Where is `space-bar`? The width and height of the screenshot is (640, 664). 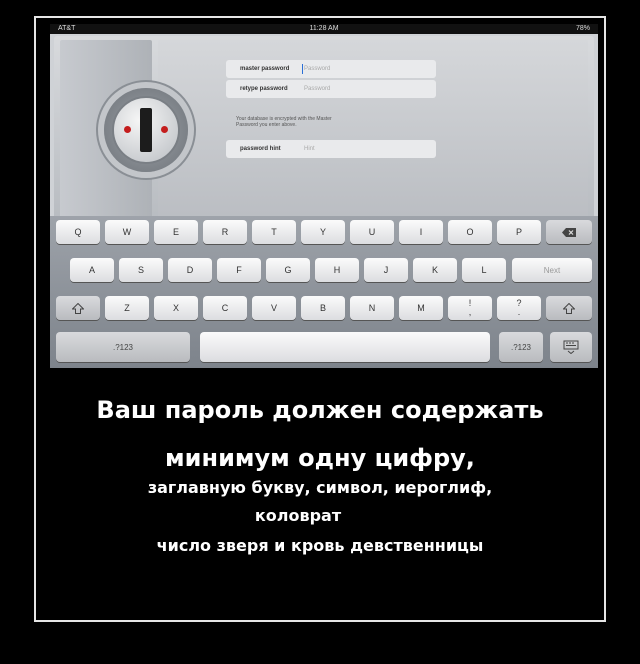 space-bar is located at coordinates (345, 347).